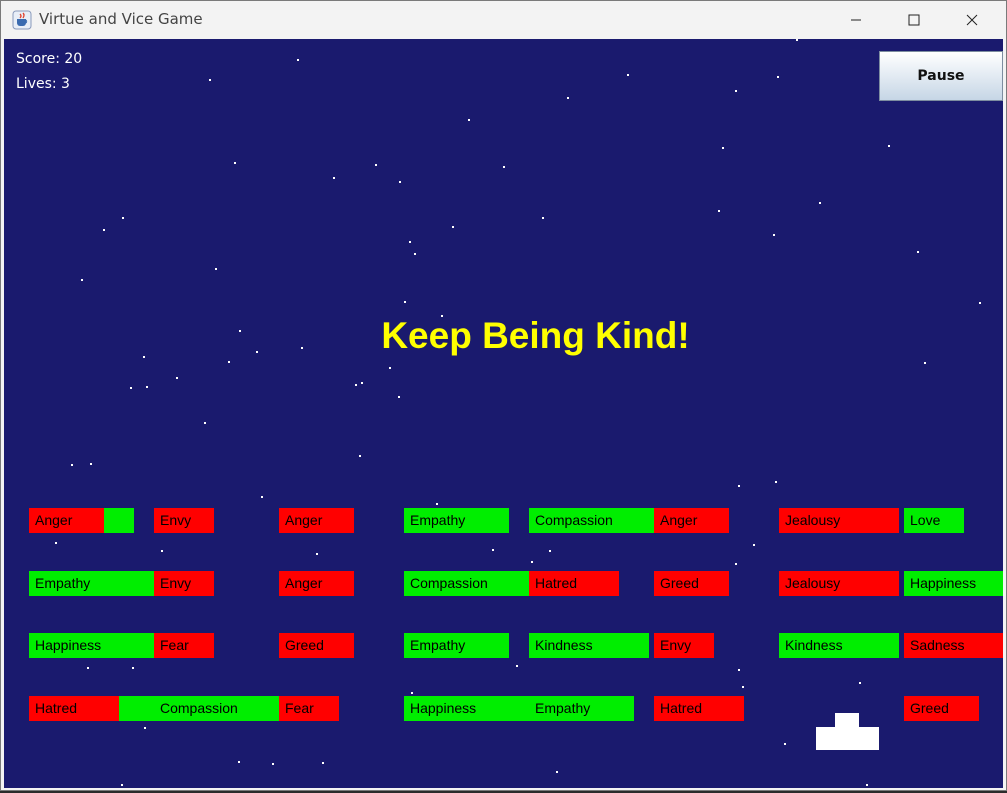  I want to click on brick-vice: Fear, so click(184, 645).